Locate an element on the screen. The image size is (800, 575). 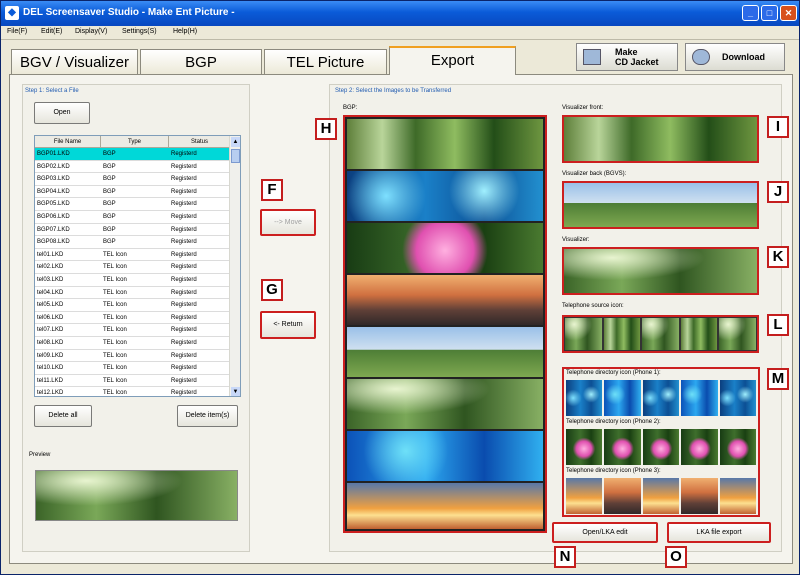
telephone-directory-2-icons is located at coordinates (661, 447).